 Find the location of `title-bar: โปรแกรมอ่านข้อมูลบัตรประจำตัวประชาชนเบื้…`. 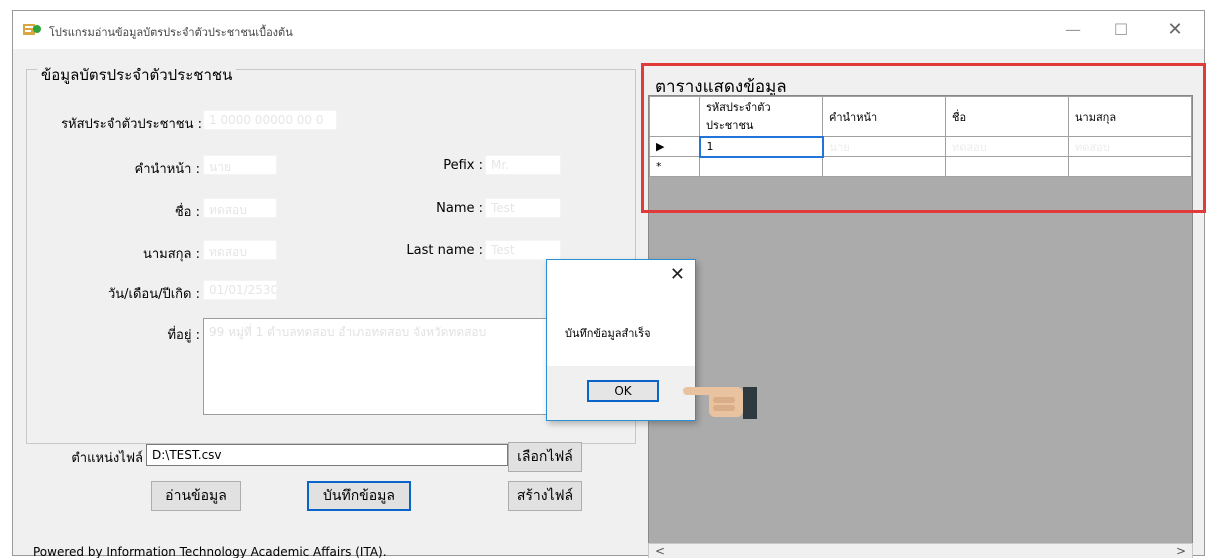

title-bar: โปรแกรมอ่านข้อมูลบัตรประจำตัวประชาชนเบื้… is located at coordinates (608, 30).